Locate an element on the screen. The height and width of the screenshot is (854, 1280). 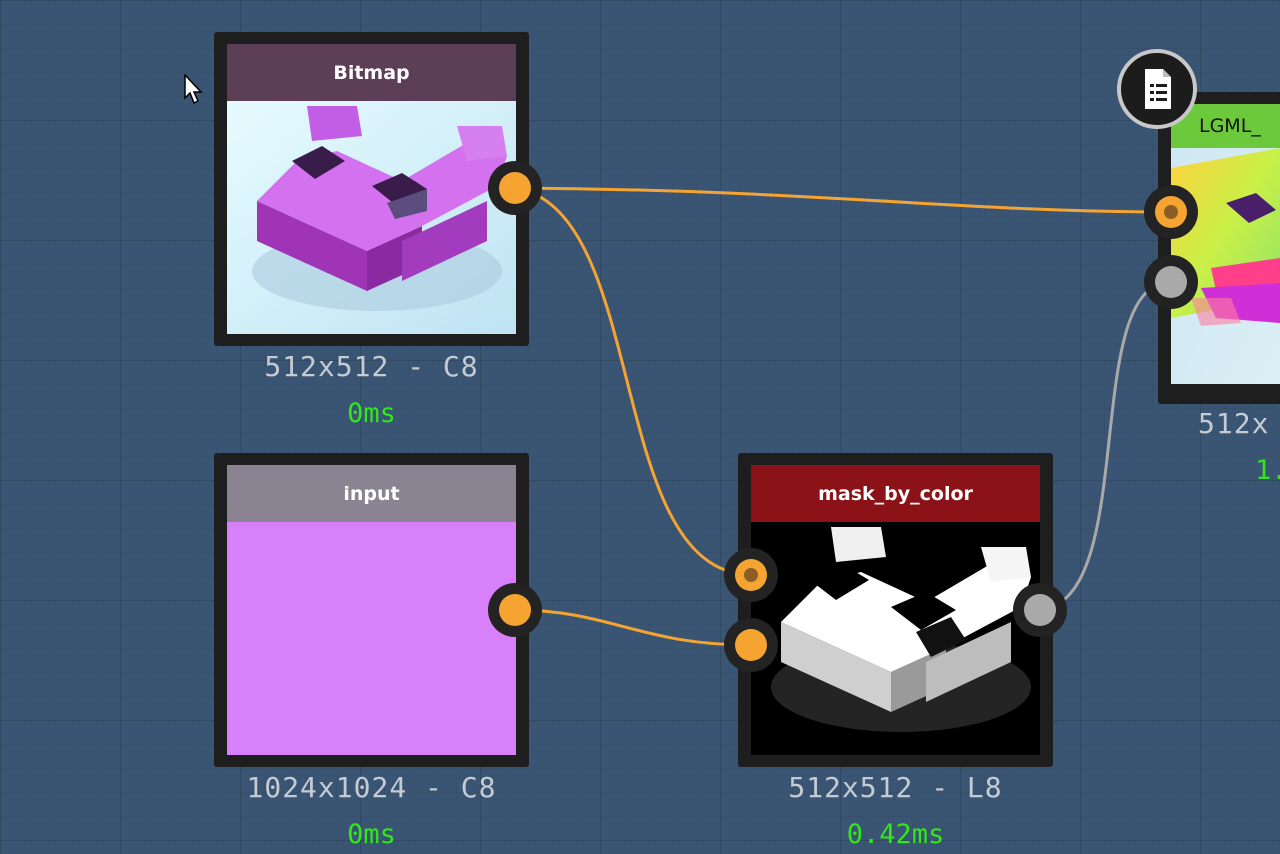
wire-bitmap-to-mask is located at coordinates (632, 381).